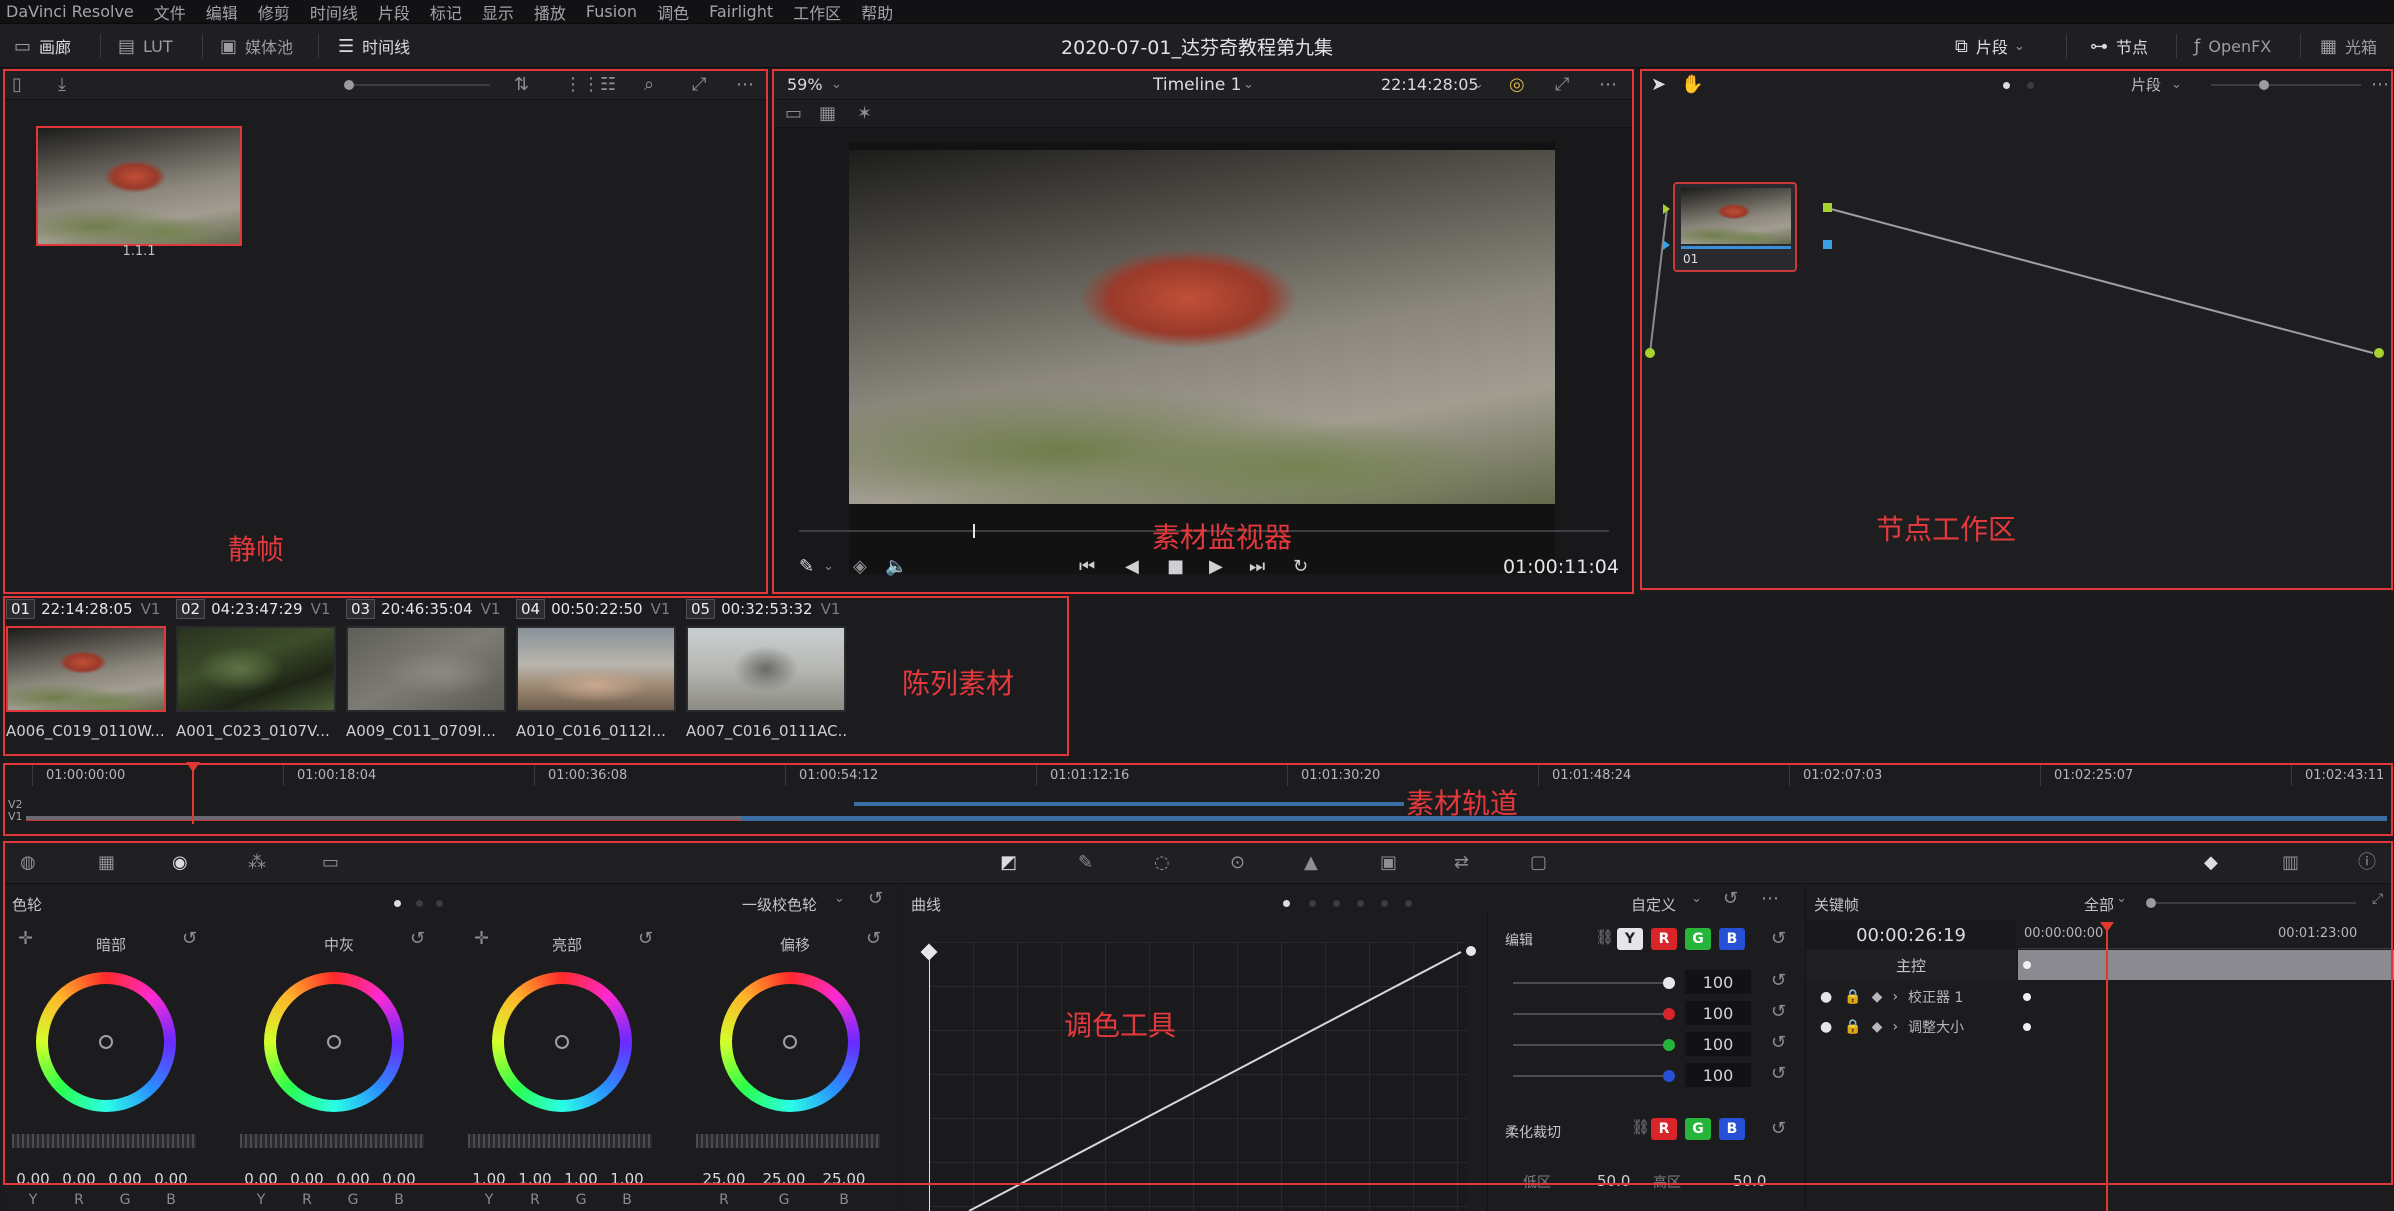 The image size is (2394, 1211). What do you see at coordinates (1718, 1075) in the screenshot?
I see `blue-intensity-value: 100` at bounding box center [1718, 1075].